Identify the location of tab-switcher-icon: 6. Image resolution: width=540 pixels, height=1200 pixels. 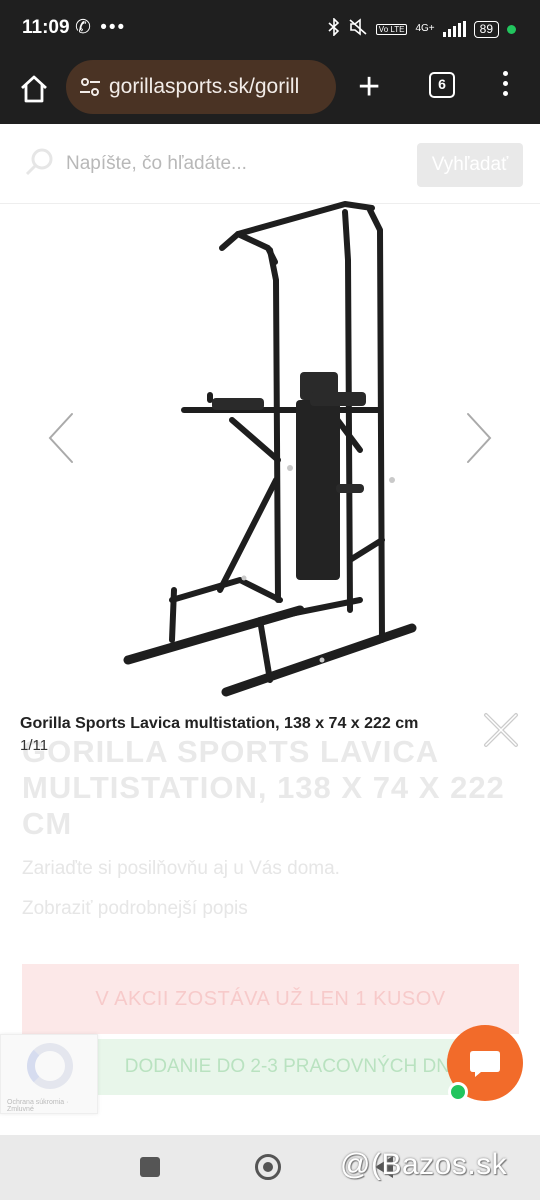
(442, 85).